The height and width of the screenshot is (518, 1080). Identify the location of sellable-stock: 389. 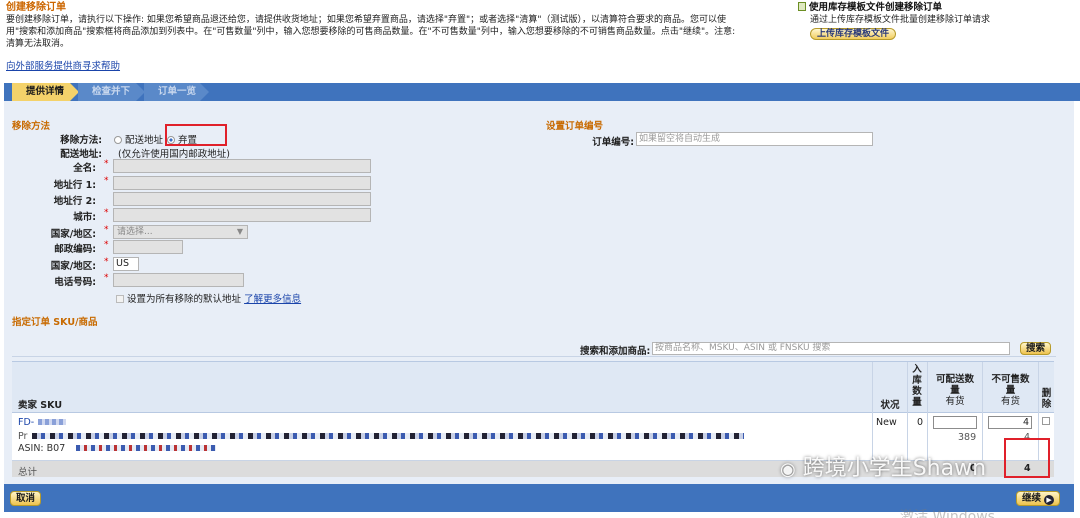
(967, 437).